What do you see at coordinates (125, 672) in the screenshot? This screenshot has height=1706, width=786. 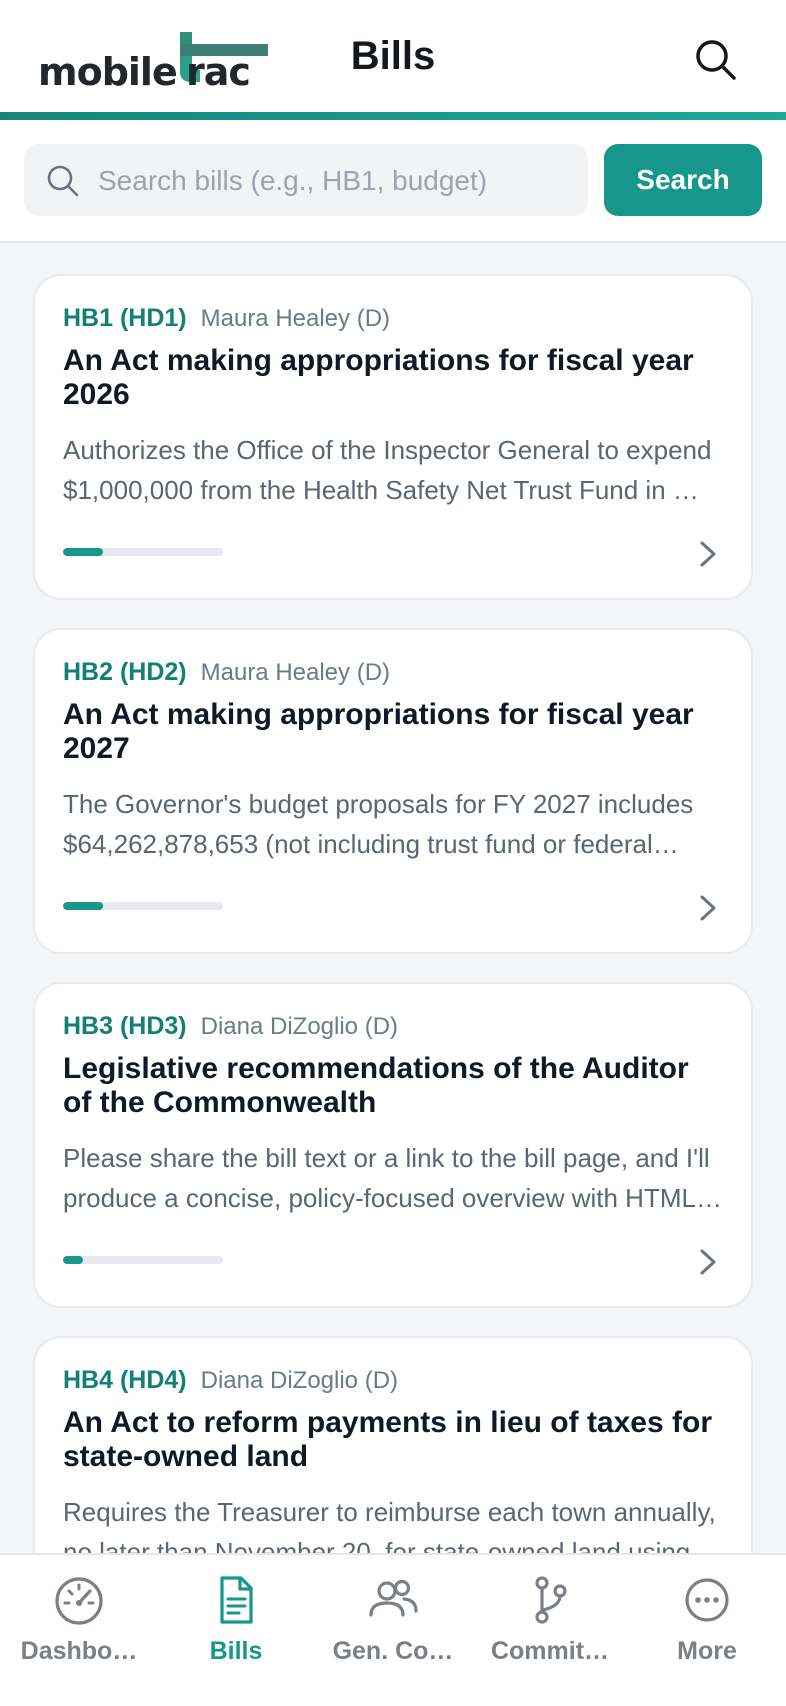 I see `bill-number: HB2 (HD2)` at bounding box center [125, 672].